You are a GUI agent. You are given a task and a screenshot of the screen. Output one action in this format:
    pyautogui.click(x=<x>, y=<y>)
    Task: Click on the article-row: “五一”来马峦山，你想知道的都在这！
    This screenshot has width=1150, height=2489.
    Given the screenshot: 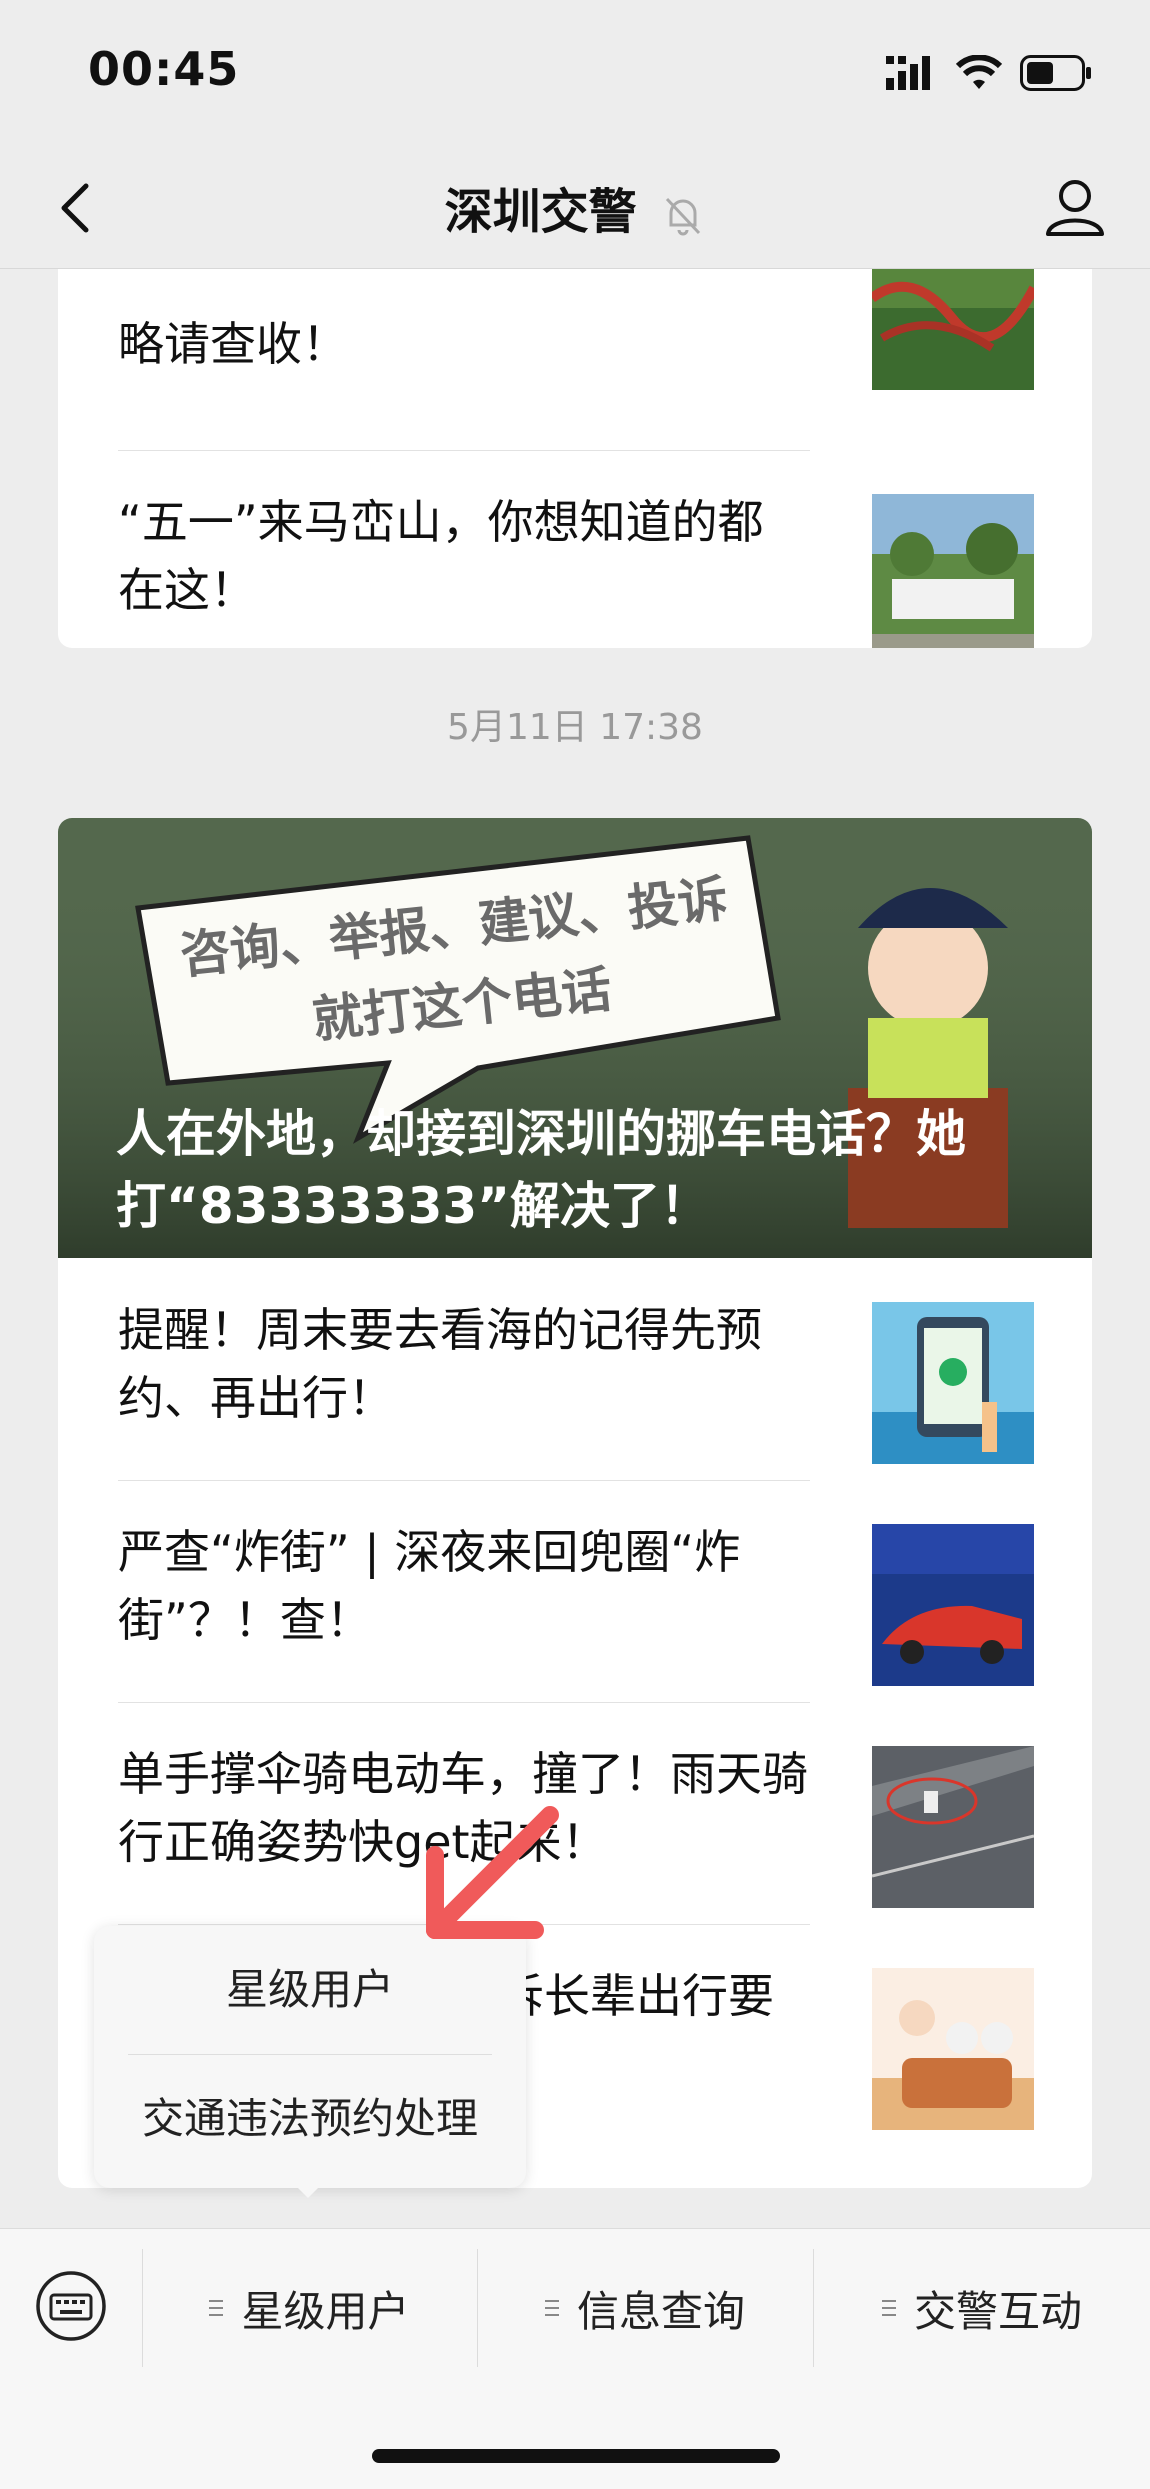 What is the action you would take?
    pyautogui.click(x=576, y=549)
    